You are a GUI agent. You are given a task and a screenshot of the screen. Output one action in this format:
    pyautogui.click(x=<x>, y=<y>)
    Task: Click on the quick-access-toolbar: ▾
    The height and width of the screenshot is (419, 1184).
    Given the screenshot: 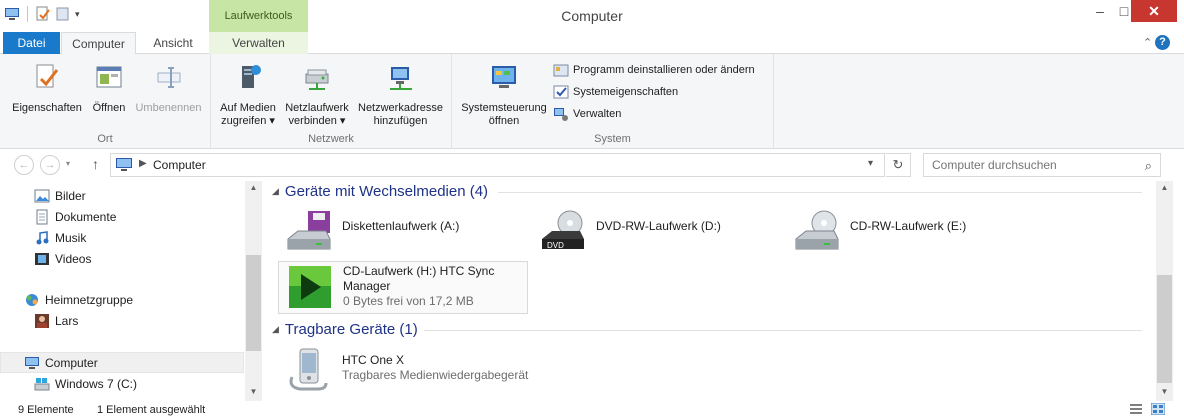 What is the action you would take?
    pyautogui.click(x=42, y=14)
    